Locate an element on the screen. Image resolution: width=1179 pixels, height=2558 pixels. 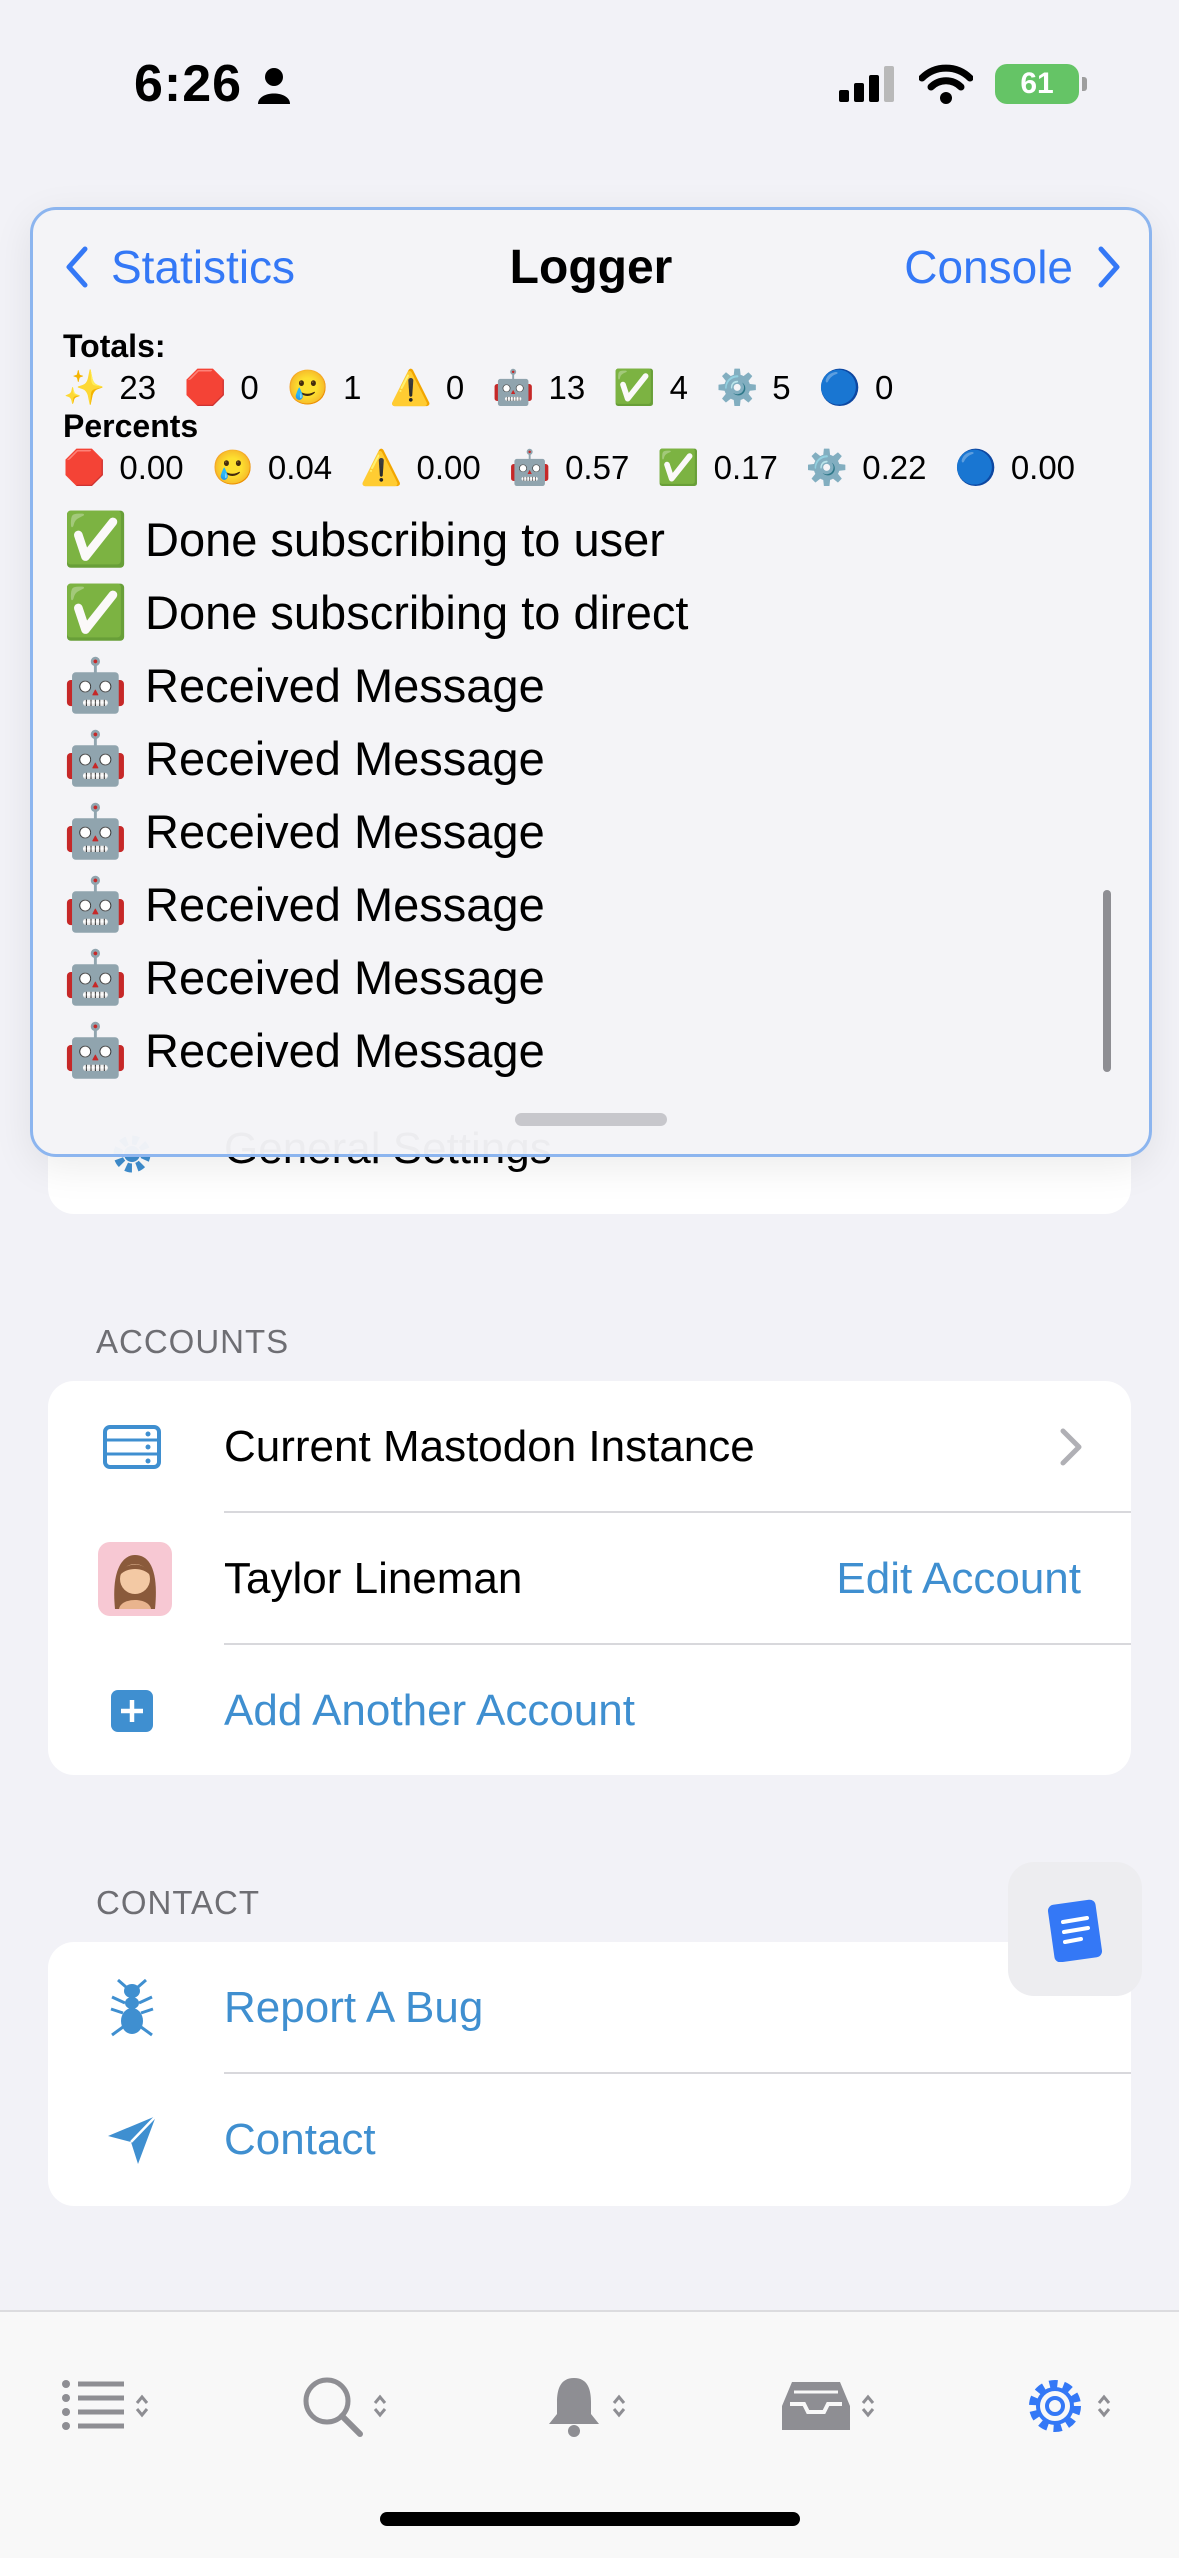
console-label: Console is located at coordinates (988, 267).